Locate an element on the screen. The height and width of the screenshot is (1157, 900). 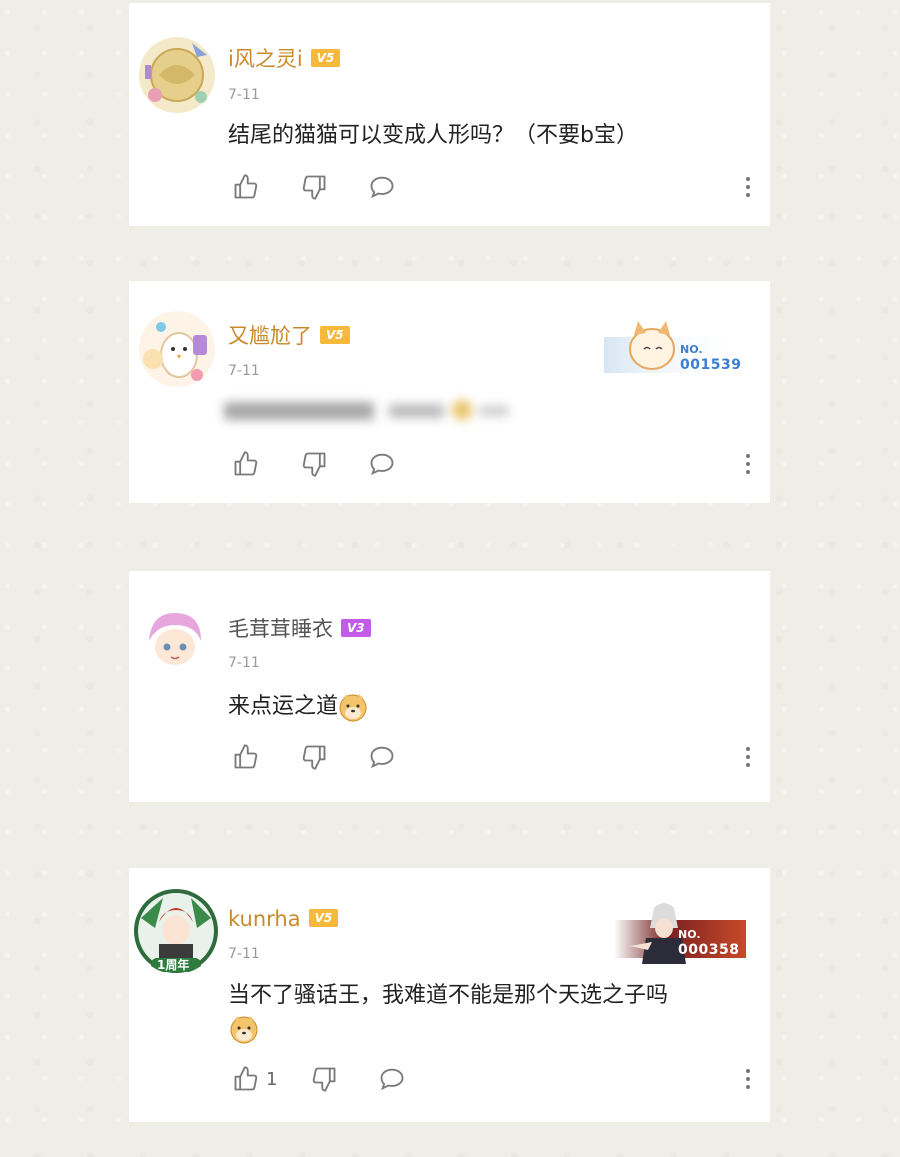
fan-badge-number: 001539 is located at coordinates (711, 365).